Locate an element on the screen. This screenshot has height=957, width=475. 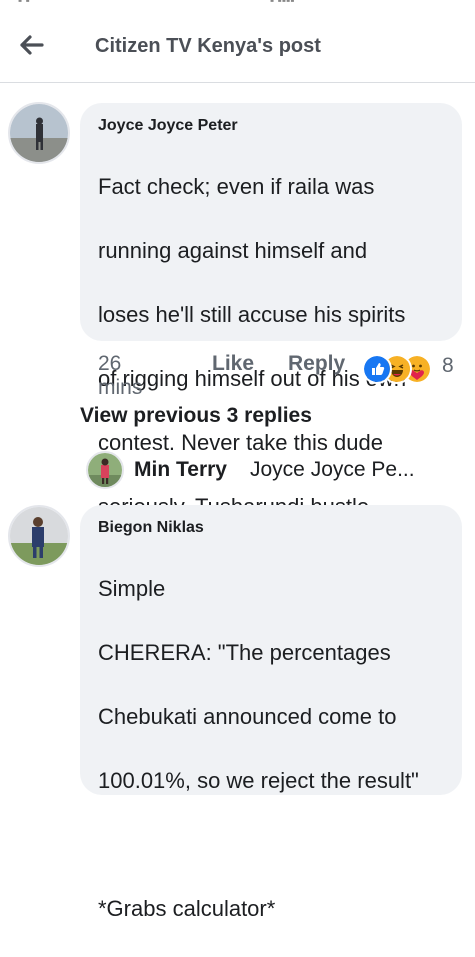
avatar-biegon is located at coordinates (39, 536).